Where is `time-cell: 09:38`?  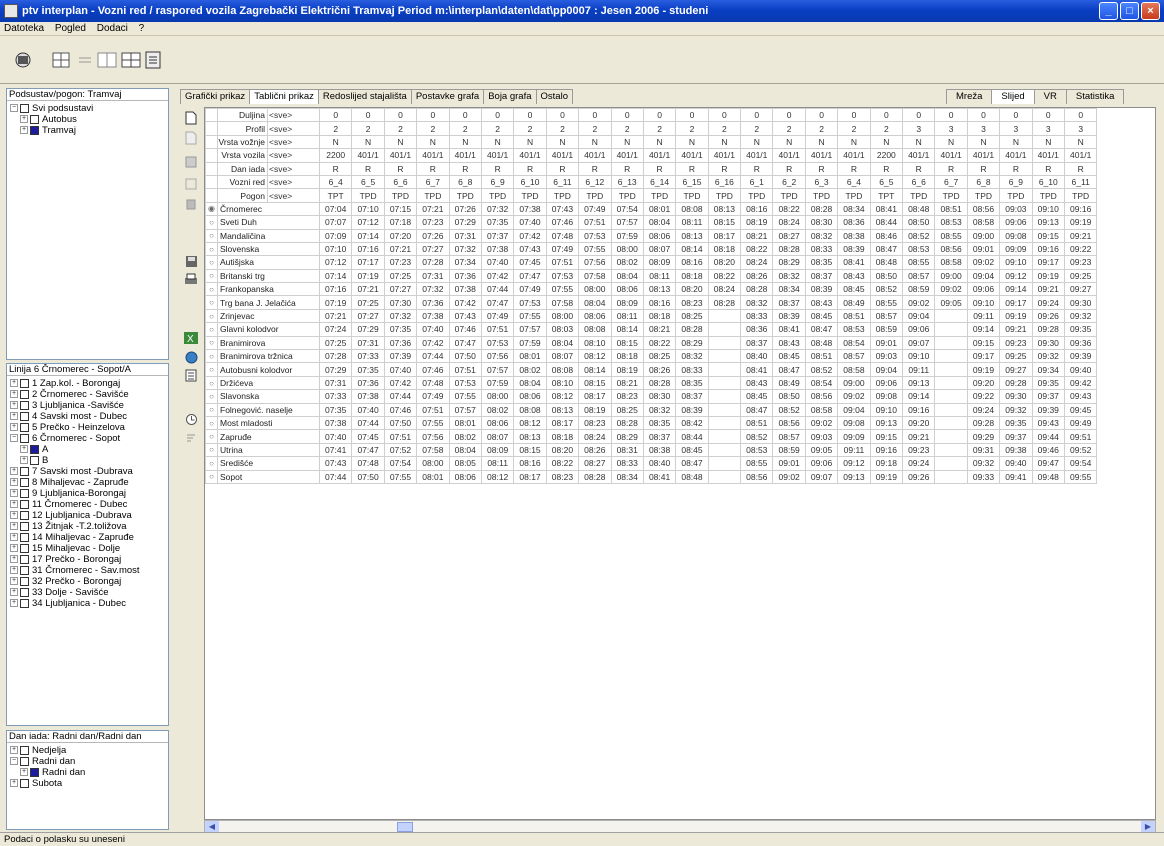
time-cell: 09:38 is located at coordinates (1016, 450).